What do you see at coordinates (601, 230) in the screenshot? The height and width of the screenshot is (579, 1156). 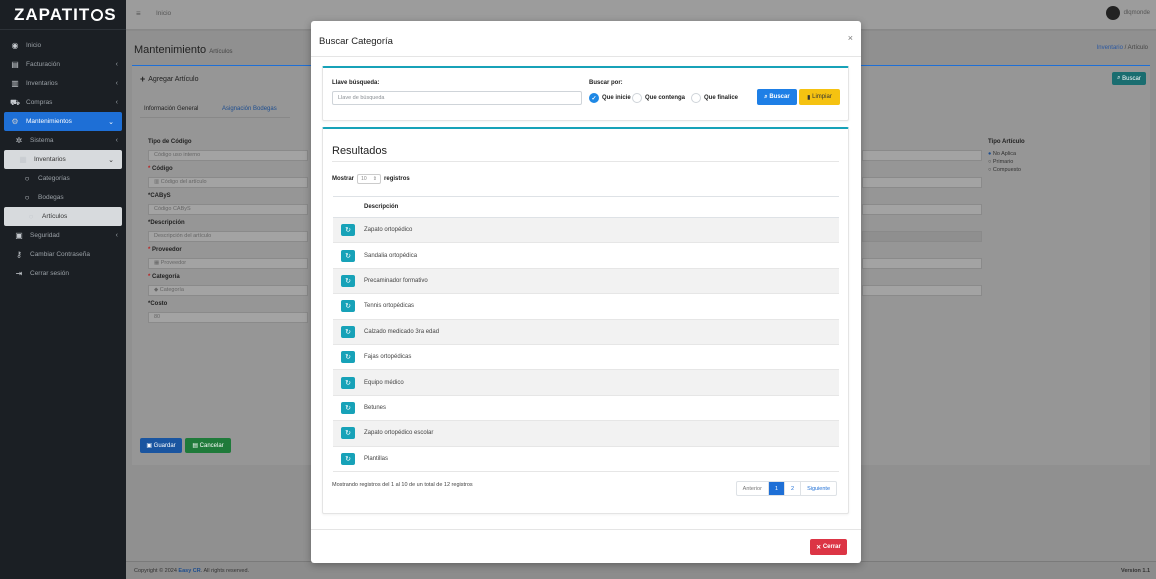 I see `row-description: Zapato ortopédico` at bounding box center [601, 230].